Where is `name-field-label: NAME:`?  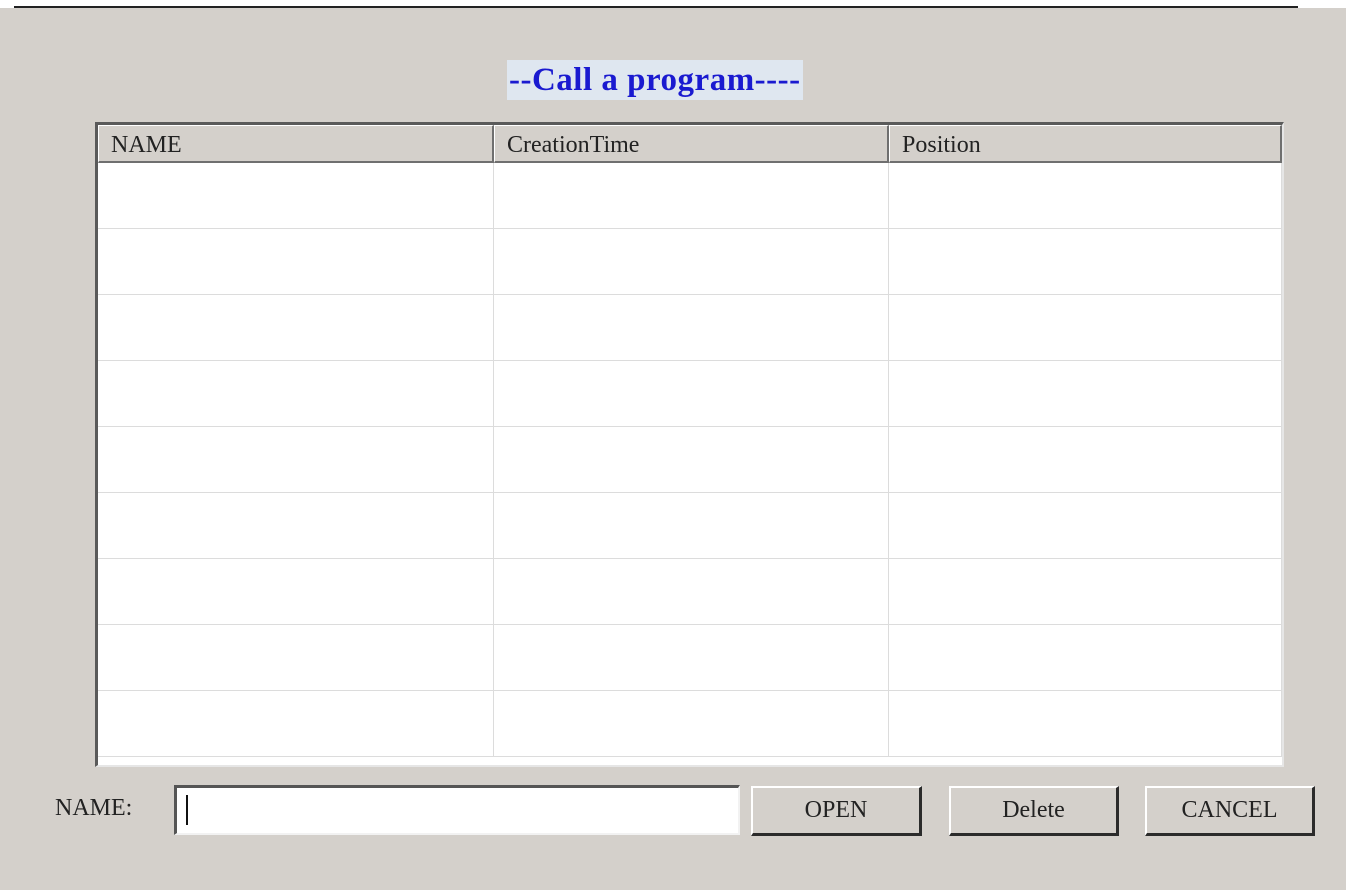 name-field-label: NAME: is located at coordinates (94, 808).